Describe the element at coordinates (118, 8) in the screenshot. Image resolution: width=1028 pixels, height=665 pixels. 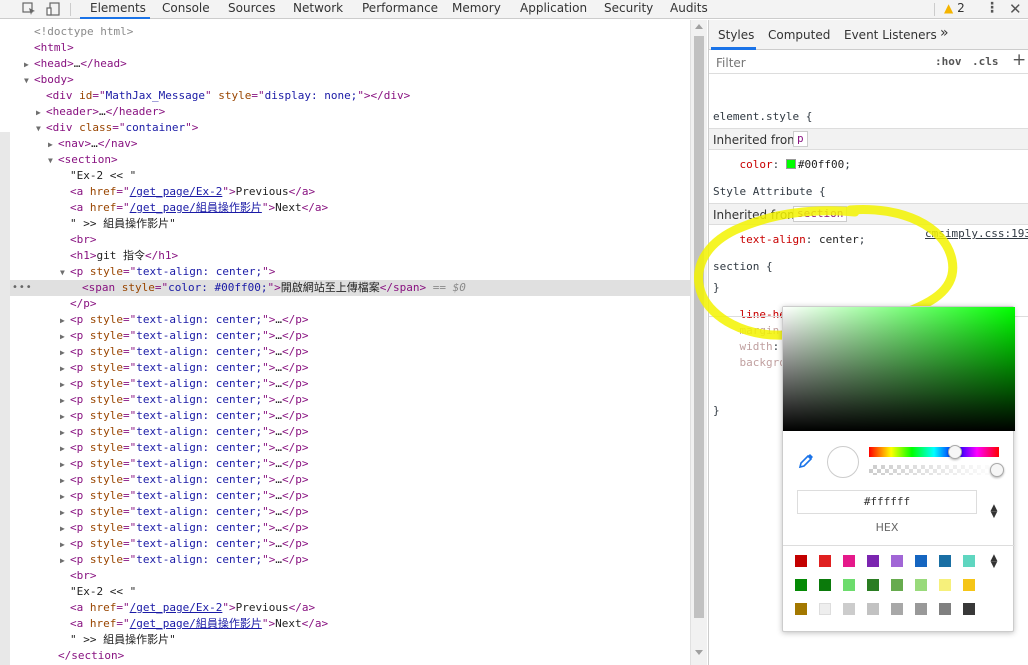
I see `tab-elements: Elements` at that location.